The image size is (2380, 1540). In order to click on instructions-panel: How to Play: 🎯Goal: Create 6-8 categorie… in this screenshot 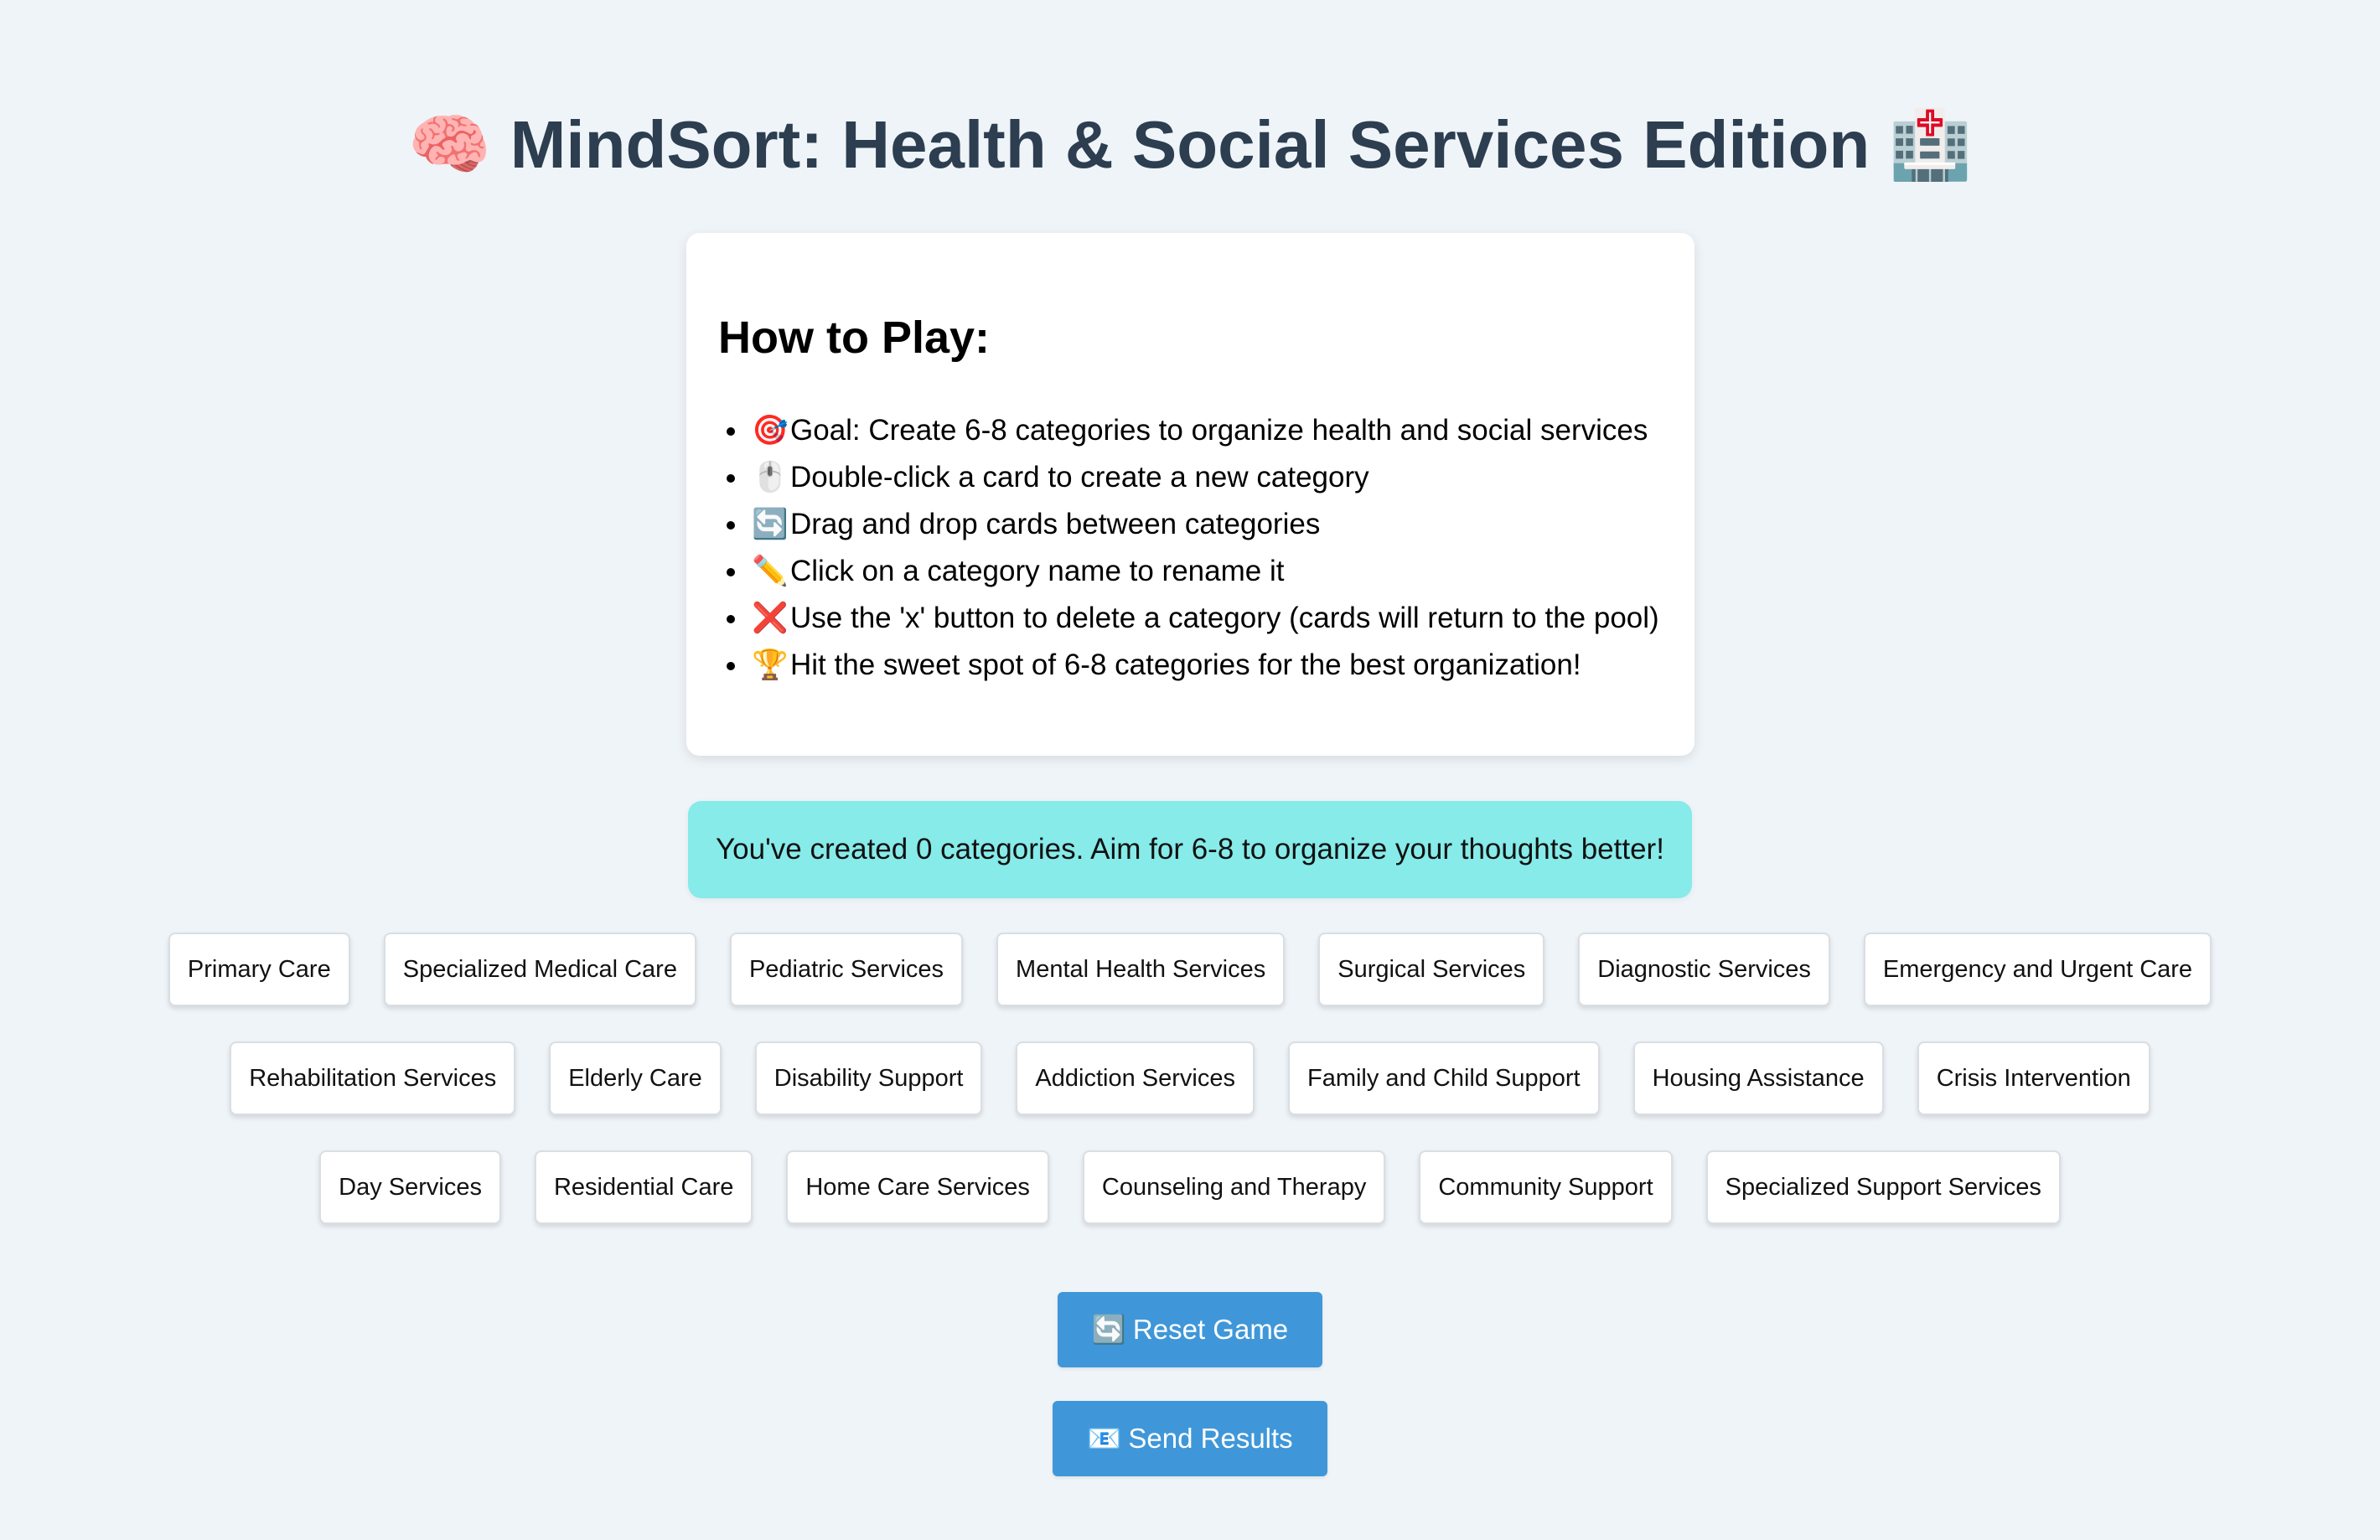, I will do `click(1190, 494)`.